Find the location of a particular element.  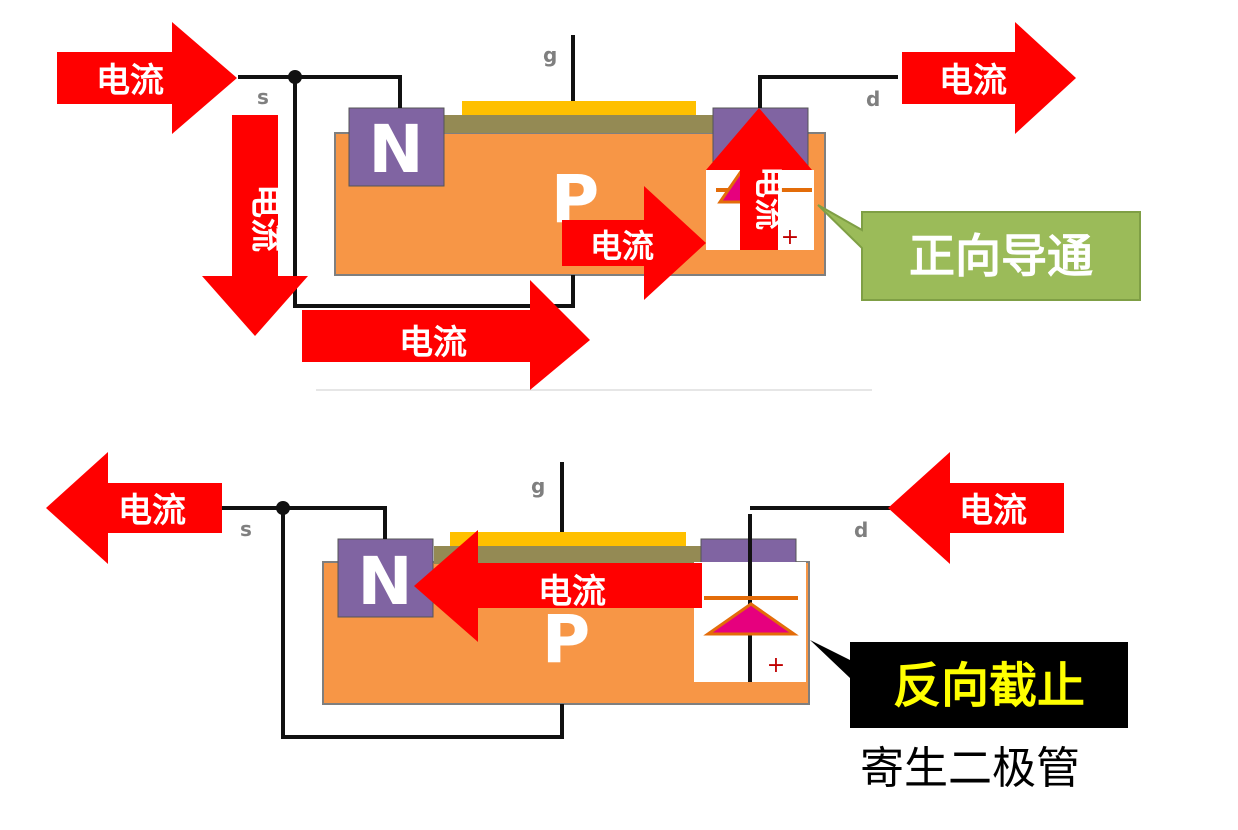

p-label: P is located at coordinates (566, 639).